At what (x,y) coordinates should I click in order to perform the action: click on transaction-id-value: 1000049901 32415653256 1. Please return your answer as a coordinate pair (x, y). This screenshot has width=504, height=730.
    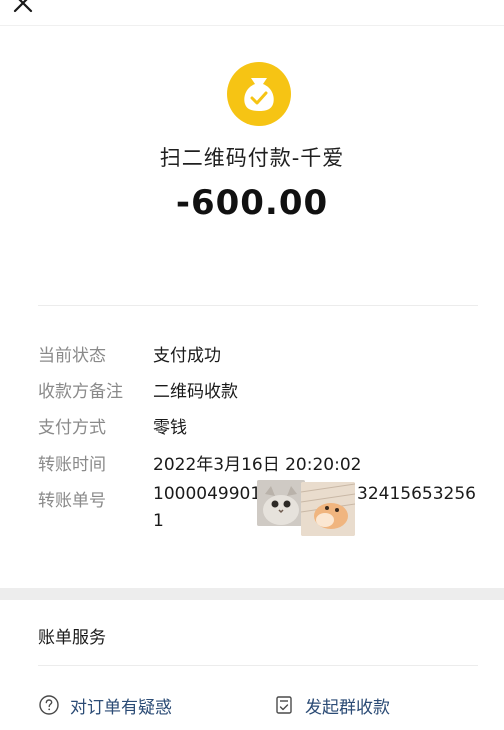
    Looking at the image, I should click on (318, 509).